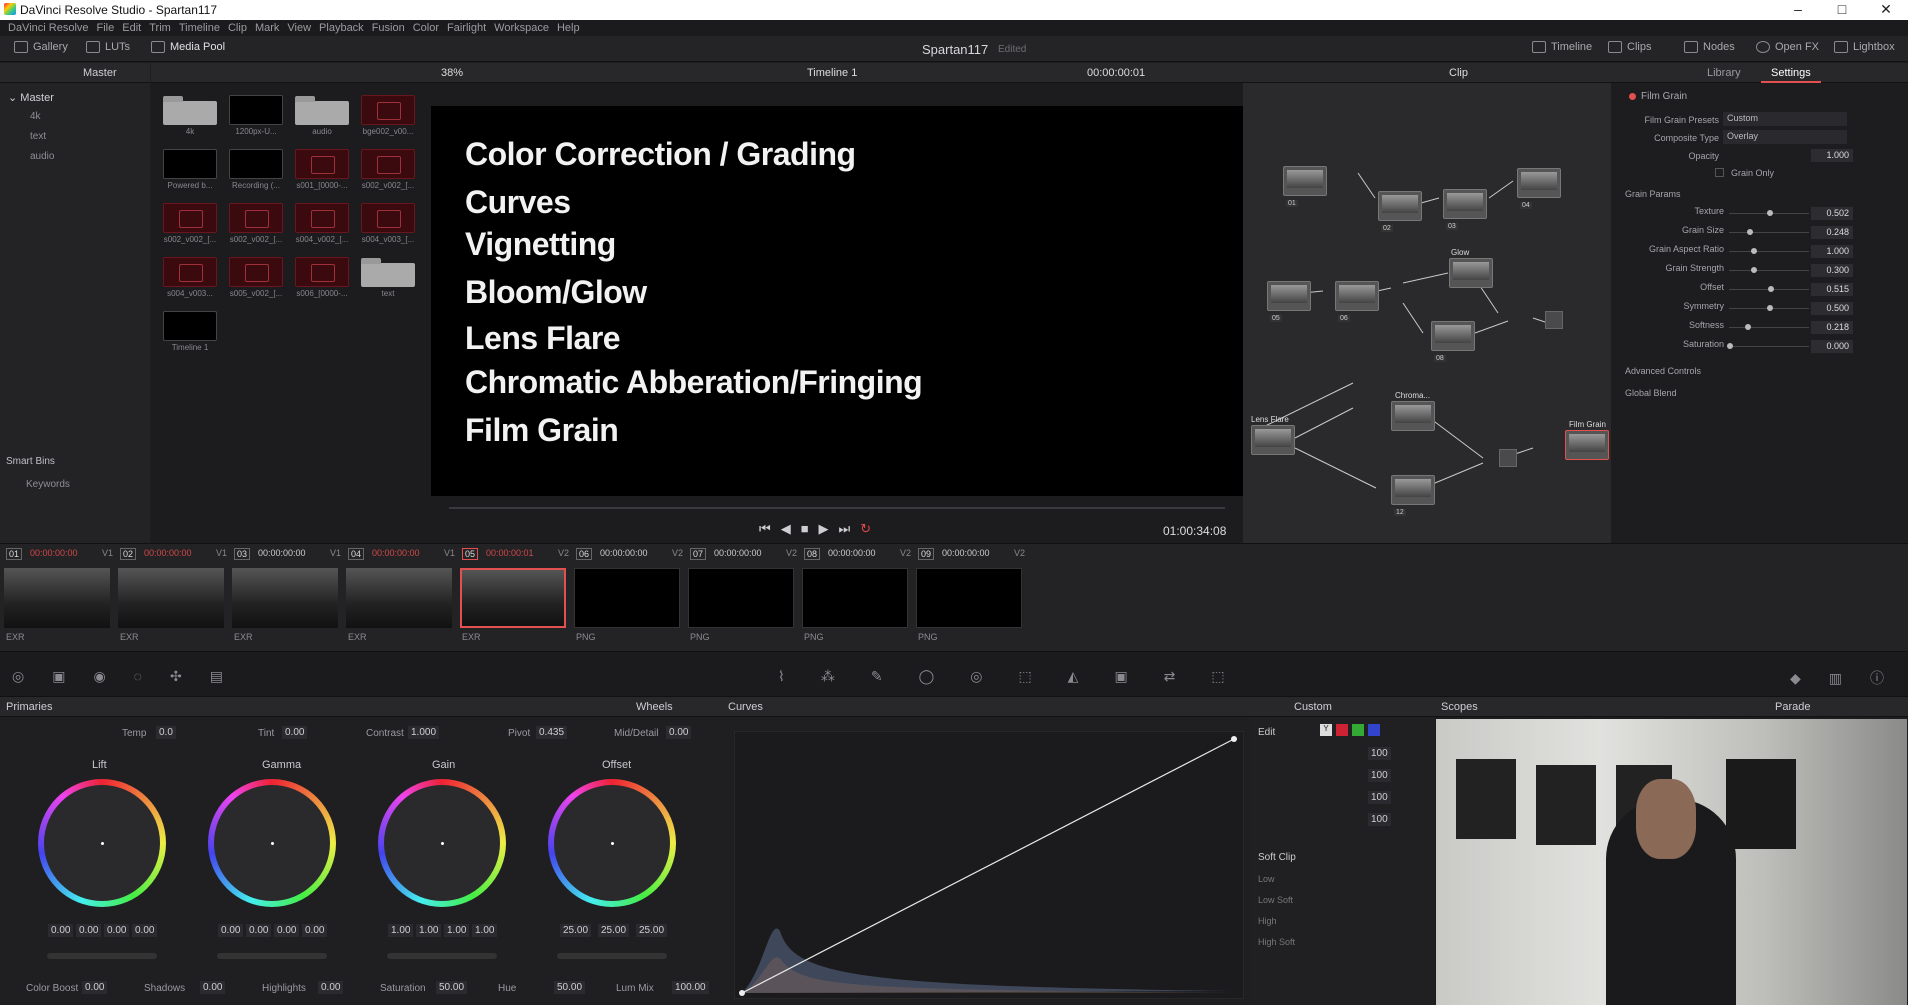  Describe the element at coordinates (1791, 73) in the screenshot. I see `tab-settings: Settings` at that location.